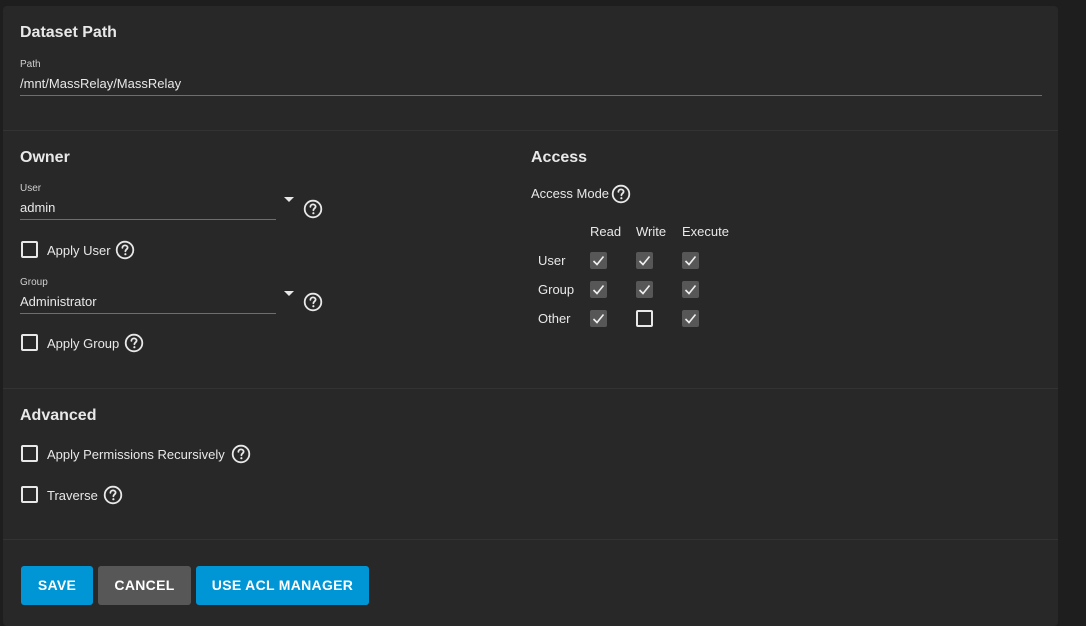 The height and width of the screenshot is (626, 1086). Describe the element at coordinates (644, 318) in the screenshot. I see `other-write-checkbox` at that location.